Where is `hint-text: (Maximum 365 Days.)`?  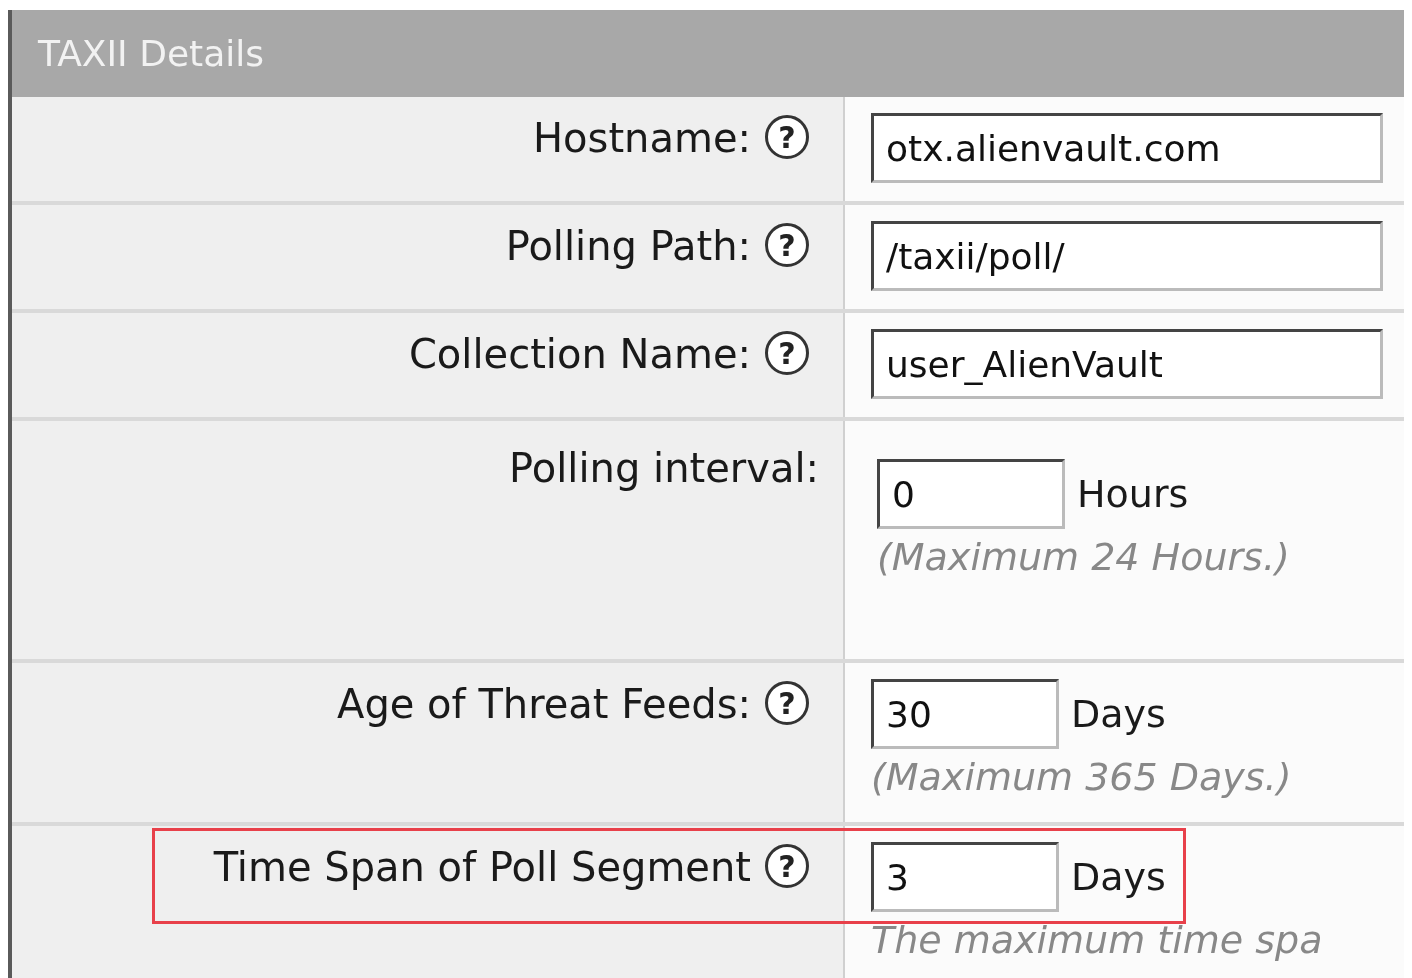
hint-text: (Maximum 365 Days.) is located at coordinates (1082, 777).